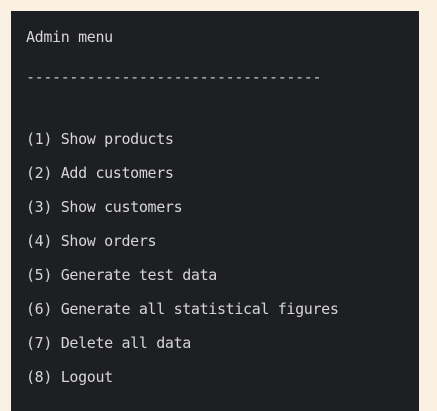  What do you see at coordinates (121, 275) in the screenshot?
I see `menu-item-generate-test-data: (5) Generate test data` at bounding box center [121, 275].